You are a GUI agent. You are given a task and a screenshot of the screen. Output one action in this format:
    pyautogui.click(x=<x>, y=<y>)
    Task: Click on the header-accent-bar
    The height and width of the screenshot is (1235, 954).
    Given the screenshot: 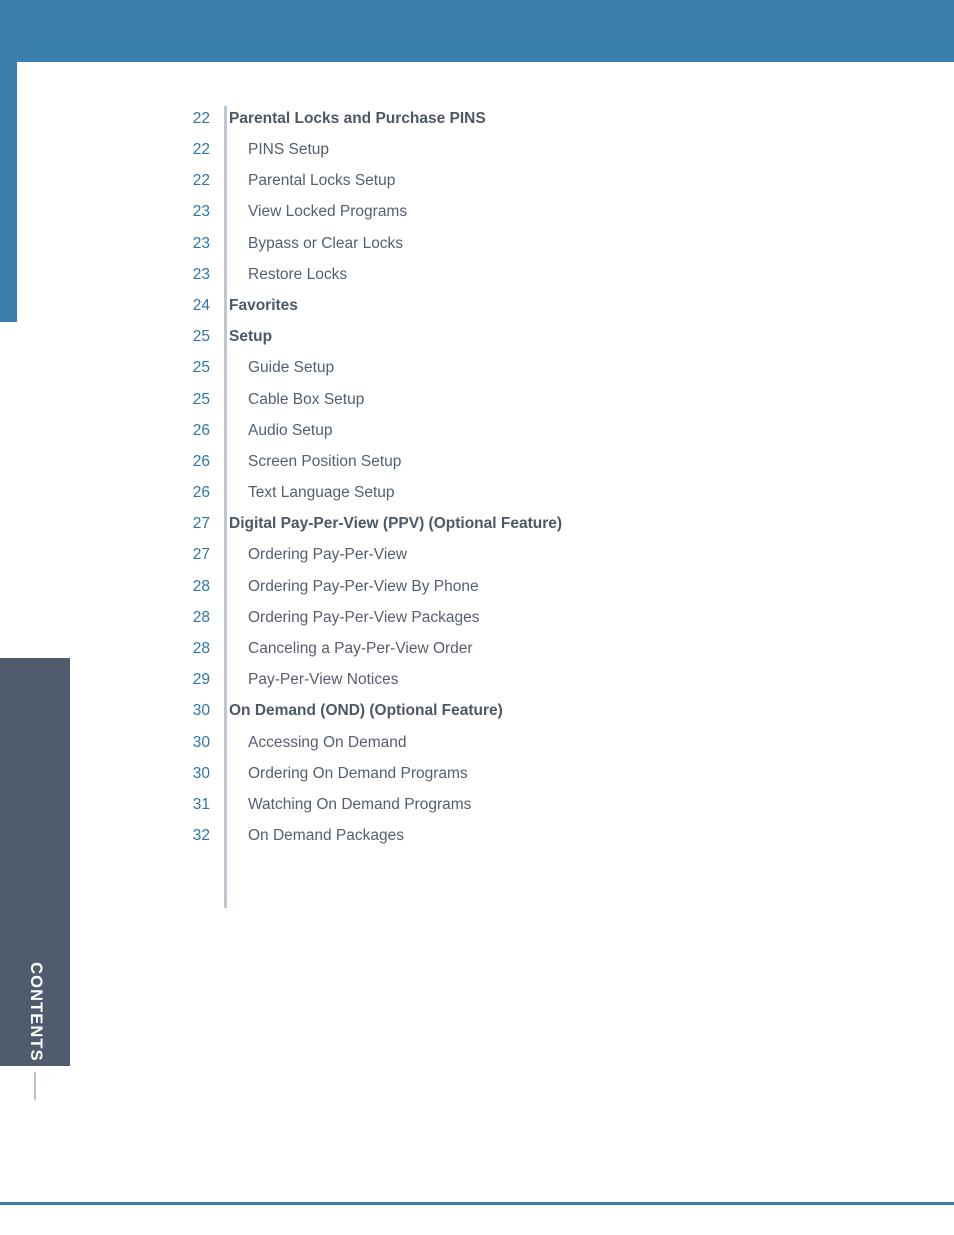 What is the action you would take?
    pyautogui.click(x=477, y=31)
    